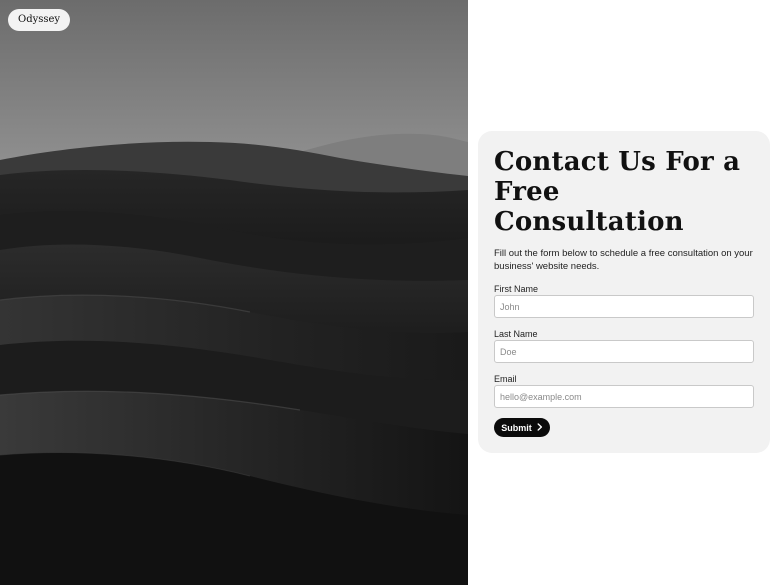 This screenshot has width=780, height=585. What do you see at coordinates (624, 396) in the screenshot?
I see `email-input` at bounding box center [624, 396].